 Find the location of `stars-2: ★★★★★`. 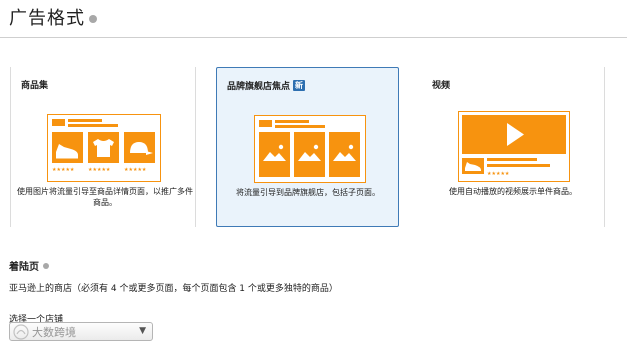

stars-2: ★★★★★ is located at coordinates (99, 170).